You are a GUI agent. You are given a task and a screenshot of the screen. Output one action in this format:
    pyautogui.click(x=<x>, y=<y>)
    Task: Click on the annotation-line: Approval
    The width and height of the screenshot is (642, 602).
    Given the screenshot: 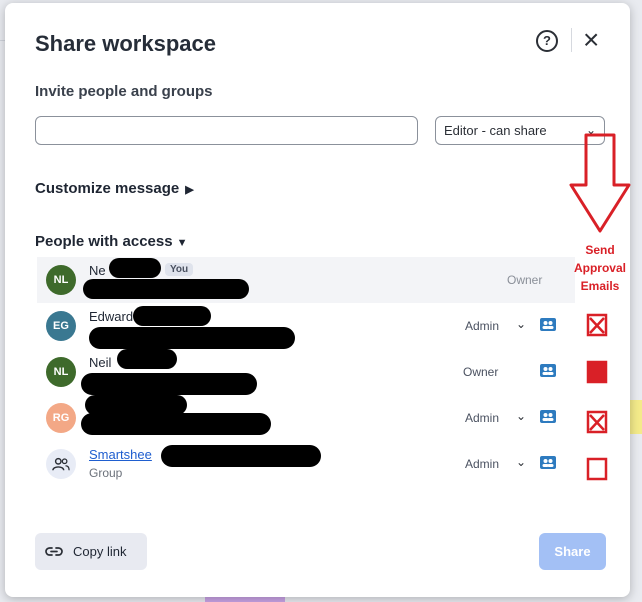 What is the action you would take?
    pyautogui.click(x=599, y=268)
    